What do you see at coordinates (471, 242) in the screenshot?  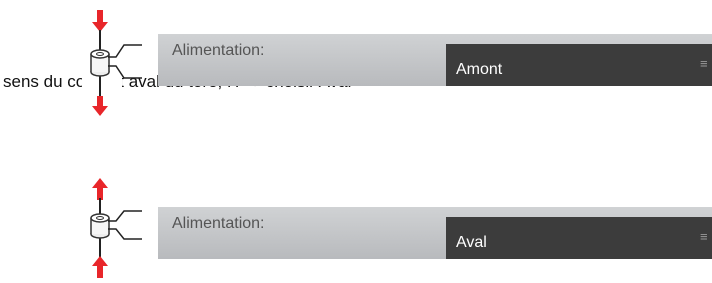 I see `alimentation-select-value: Aval` at bounding box center [471, 242].